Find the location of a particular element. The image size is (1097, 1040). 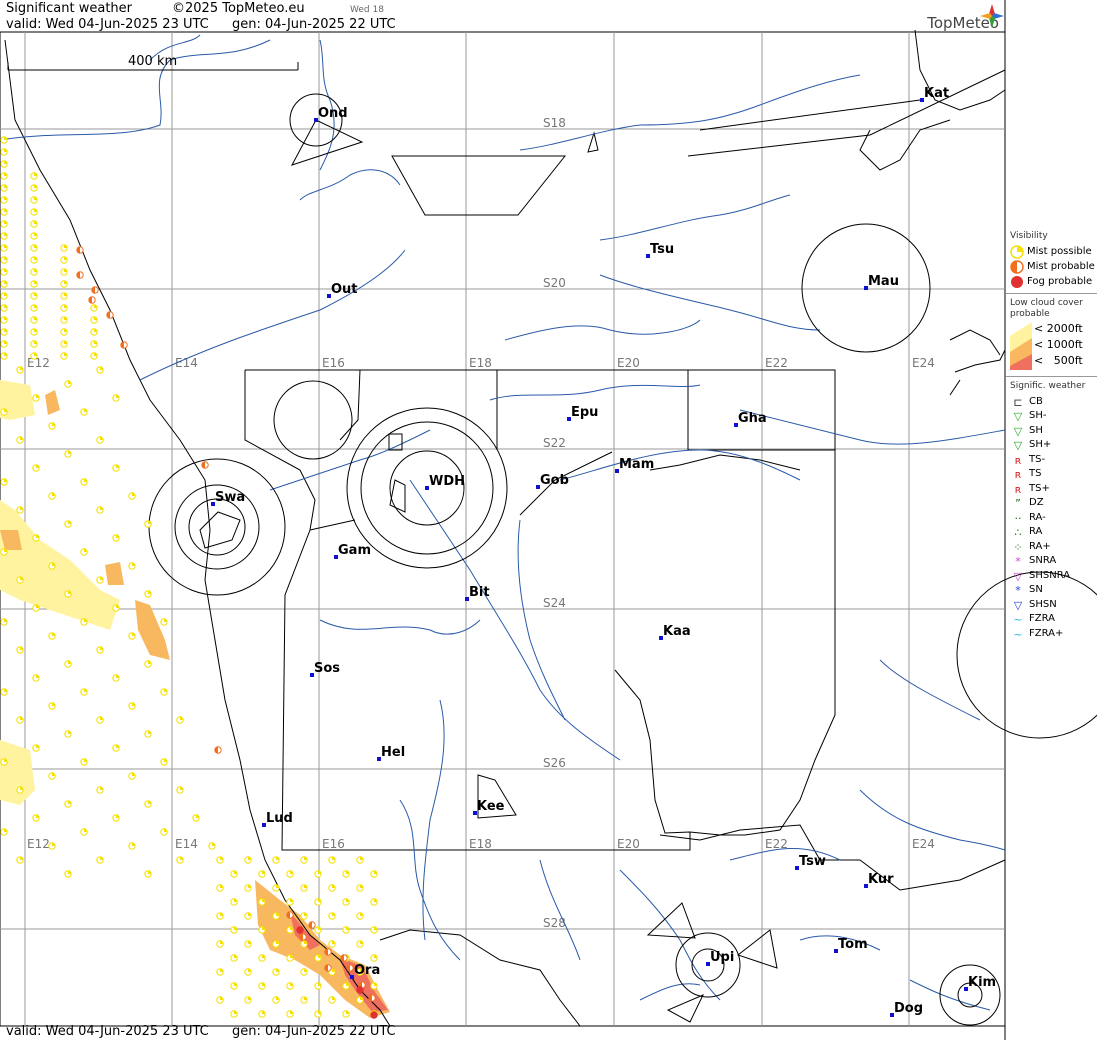

city-label-tom: Tom is located at coordinates (853, 944).